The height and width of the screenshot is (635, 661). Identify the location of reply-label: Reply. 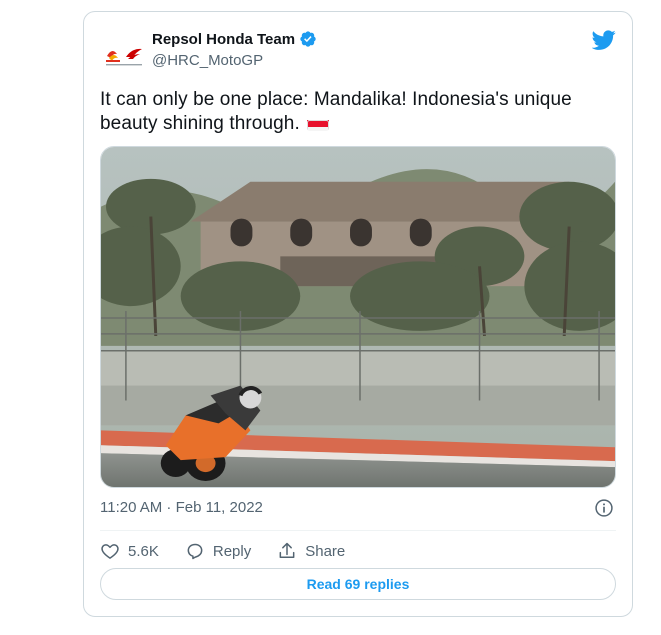
(232, 551).